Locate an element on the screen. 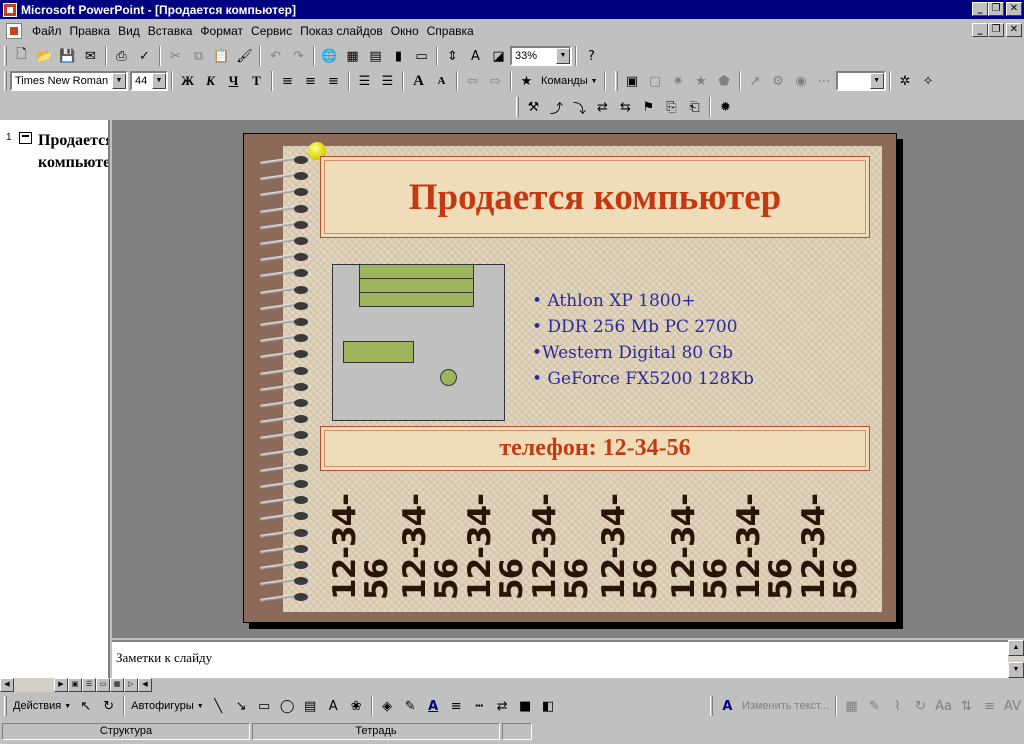 The image size is (1024, 744). align-right-icon: ≡ is located at coordinates (333, 81).